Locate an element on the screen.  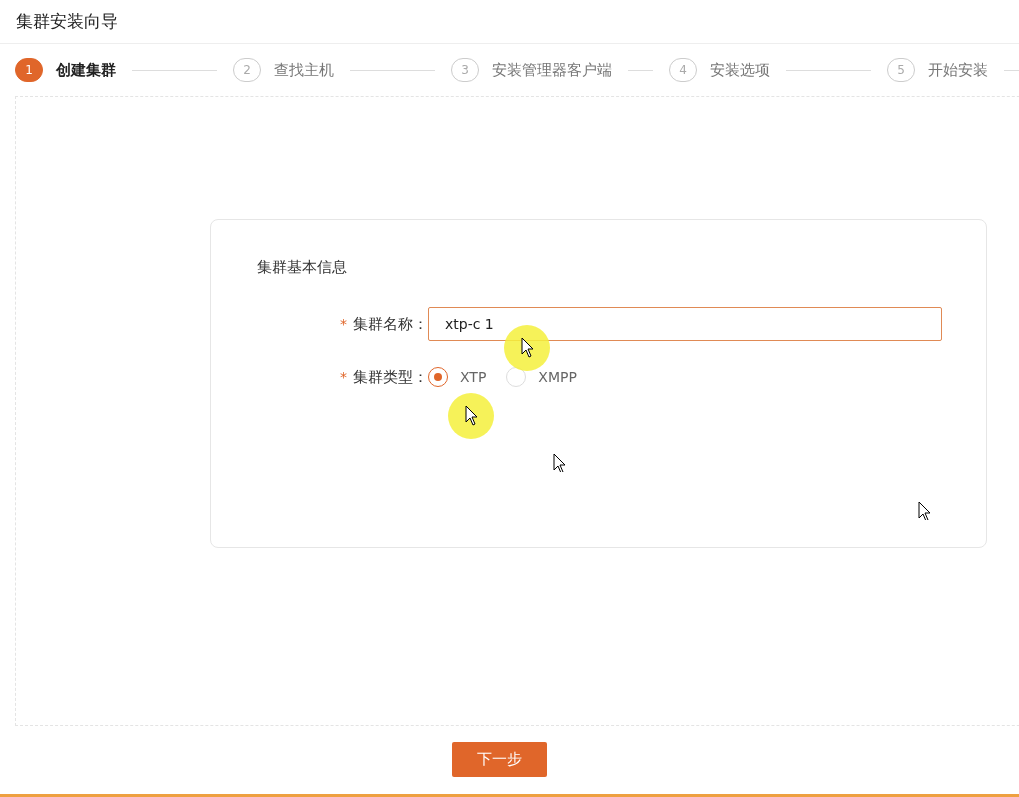
step-number: 2 is located at coordinates (247, 70).